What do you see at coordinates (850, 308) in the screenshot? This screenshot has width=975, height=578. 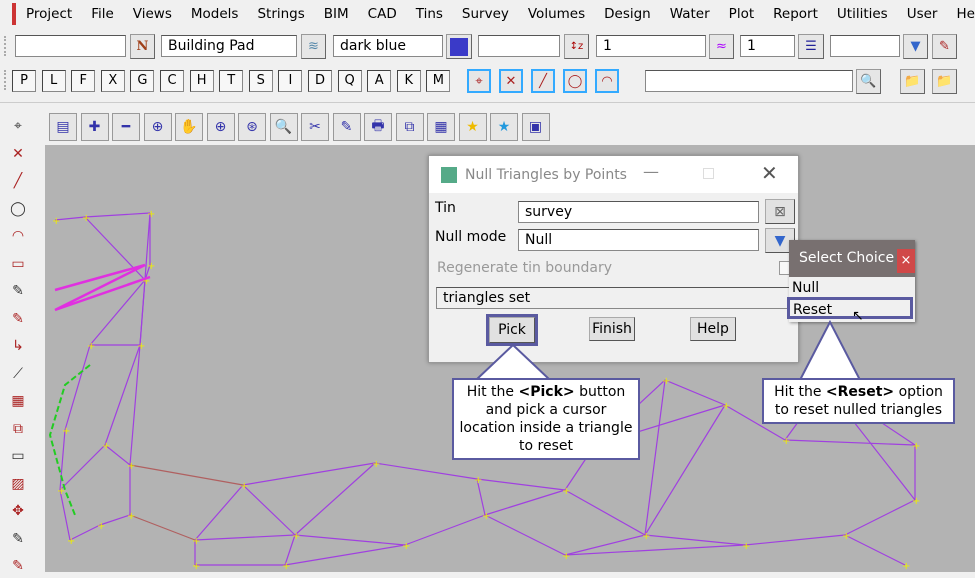 I see `option-reset: Reset` at bounding box center [850, 308].